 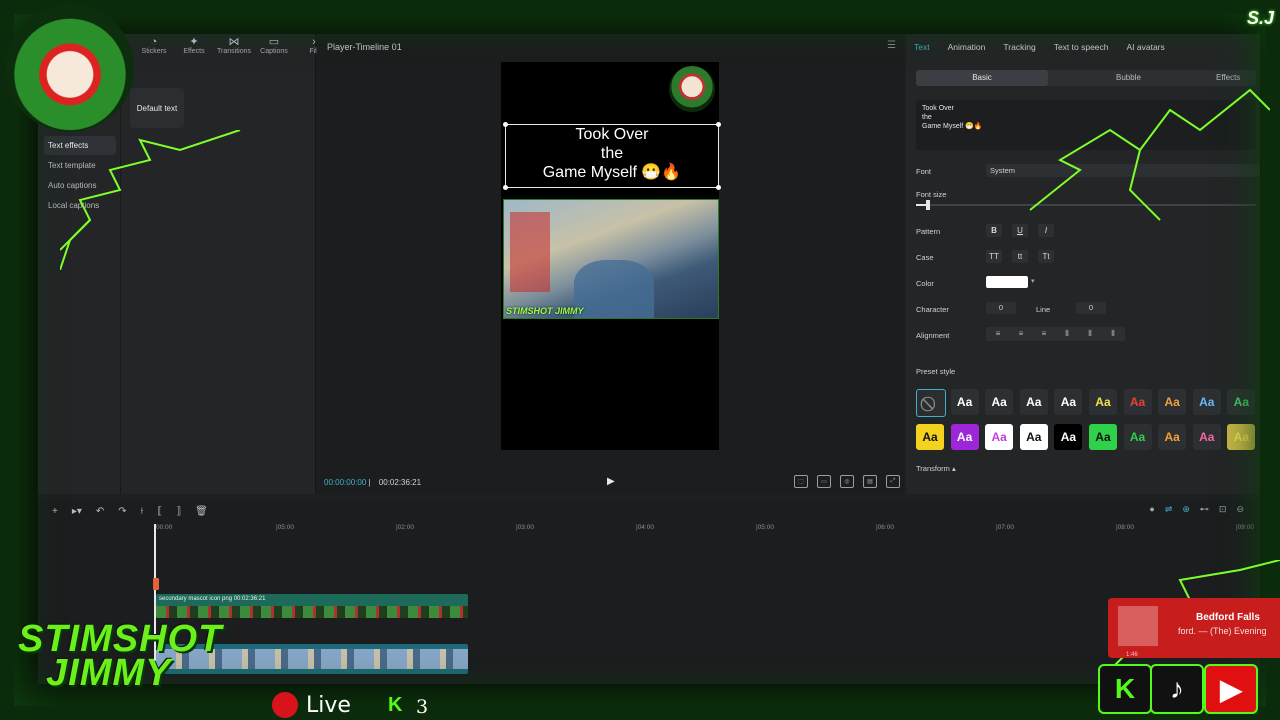 I want to click on tab-transitions: ⋈ Transitions, so click(x=234, y=45).